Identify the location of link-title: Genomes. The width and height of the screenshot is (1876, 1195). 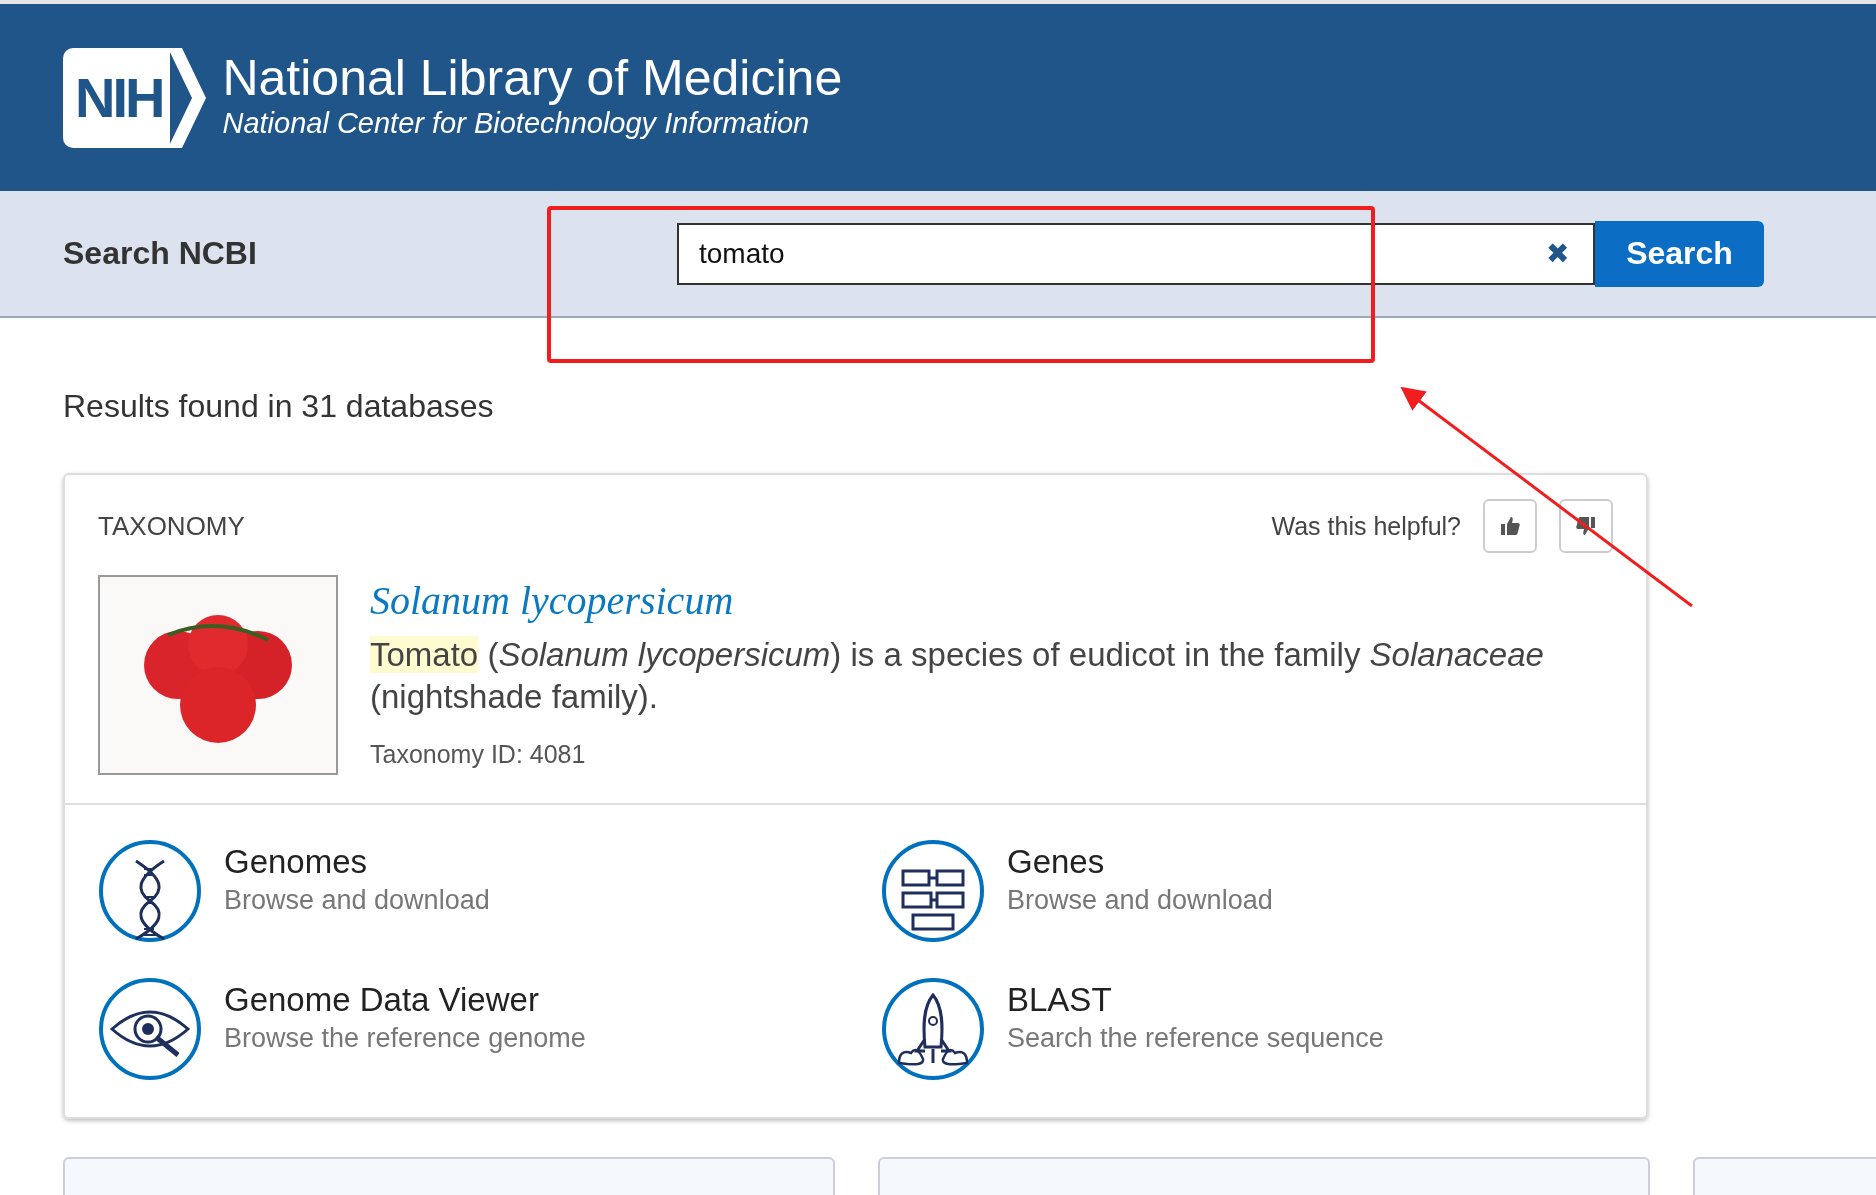
(357, 861).